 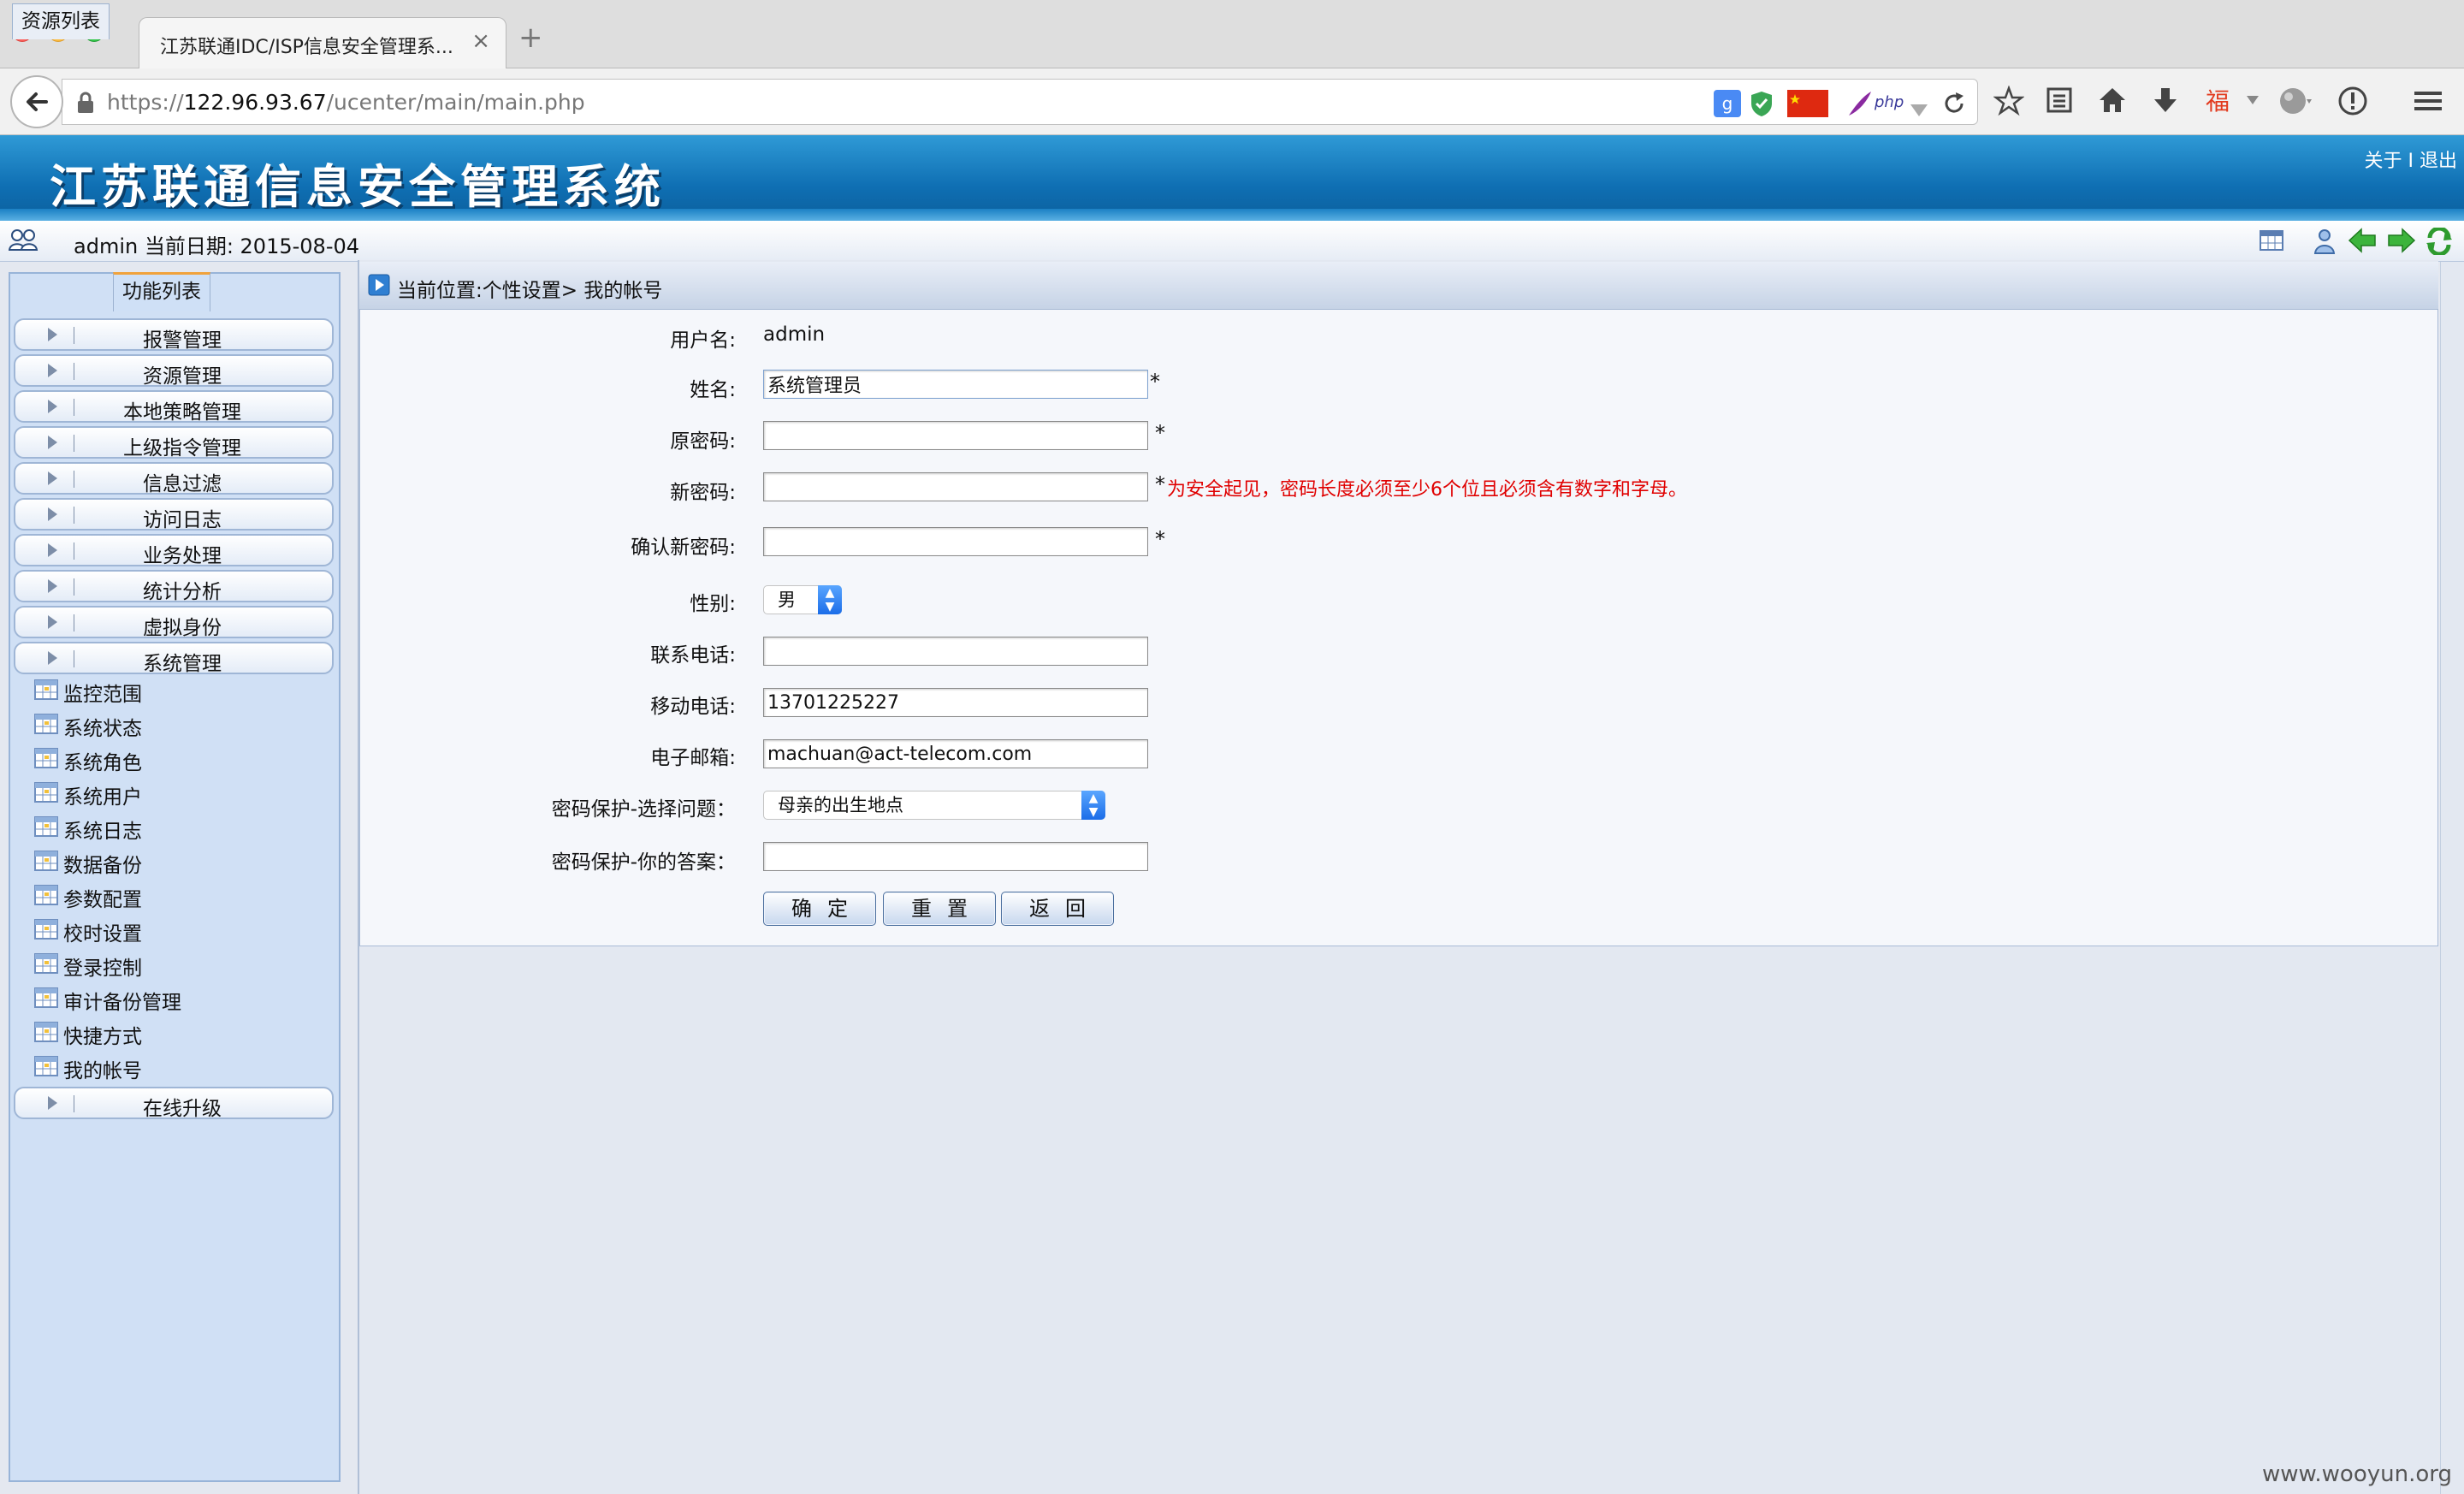 I want to click on sidebar-item-label: 系统用户, so click(x=102, y=798).